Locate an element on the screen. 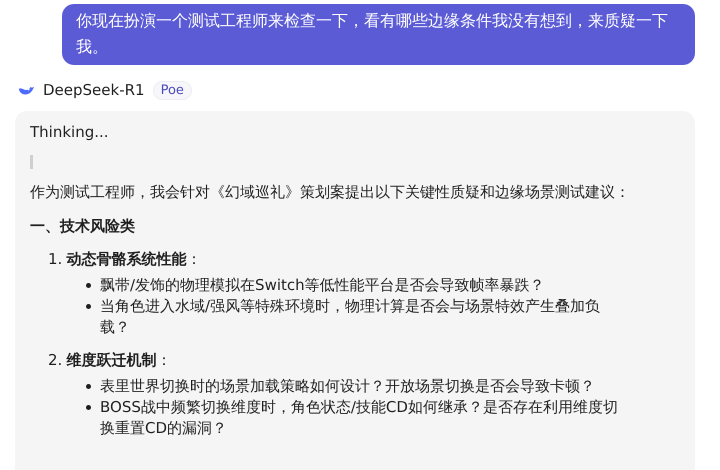  item-title: 动态骨骼系统性能： is located at coordinates (134, 259).